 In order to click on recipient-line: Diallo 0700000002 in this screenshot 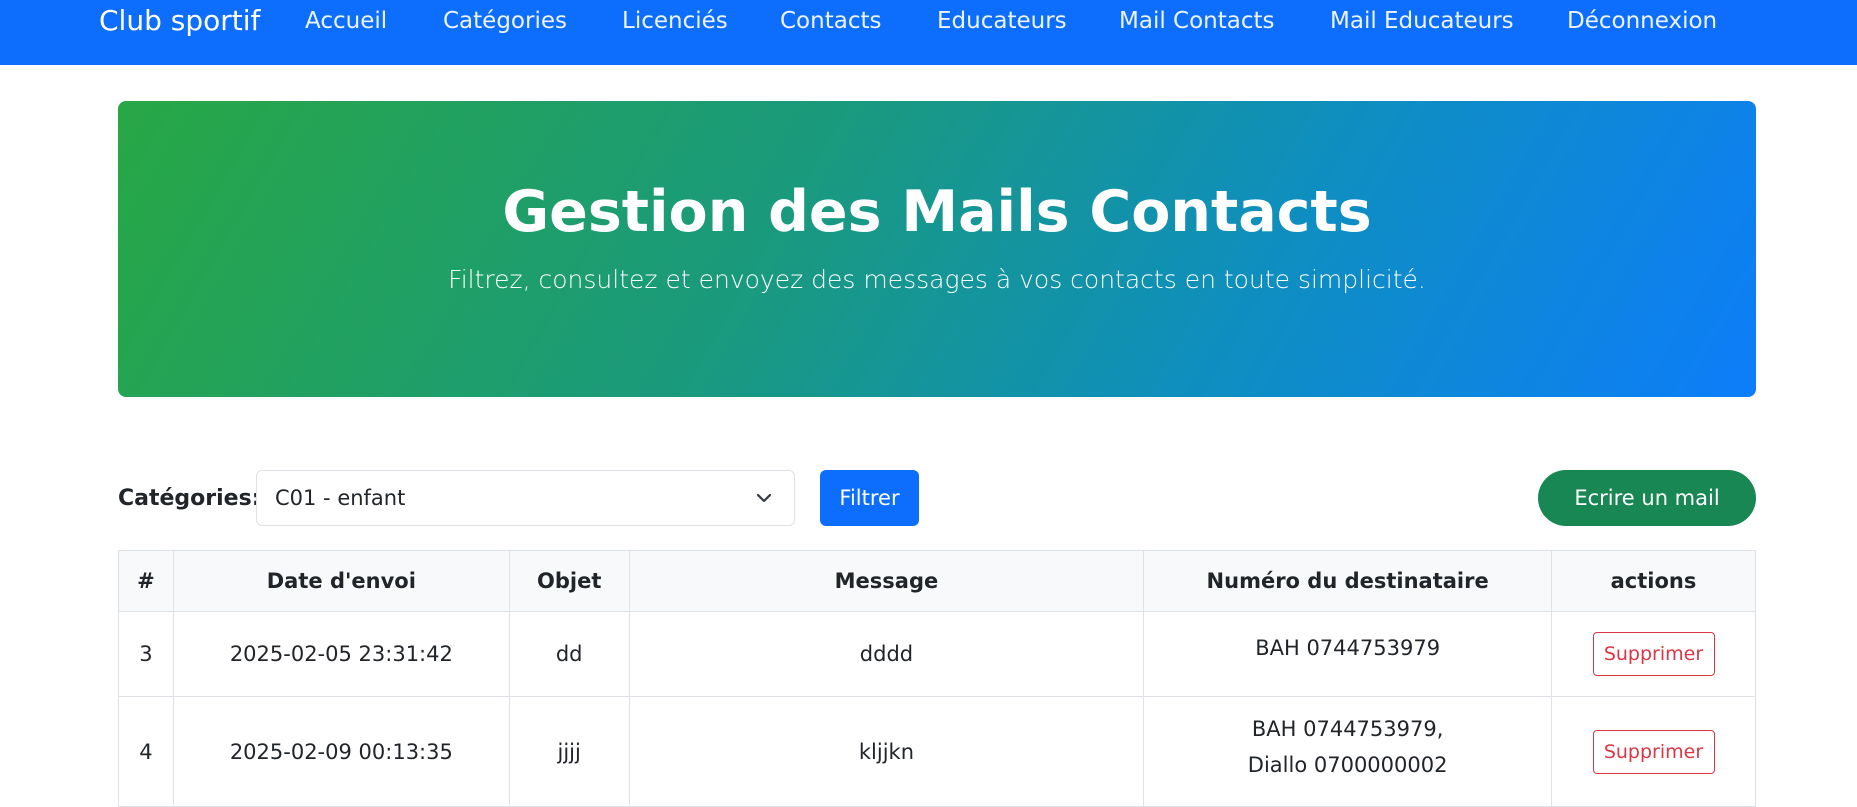, I will do `click(1347, 765)`.